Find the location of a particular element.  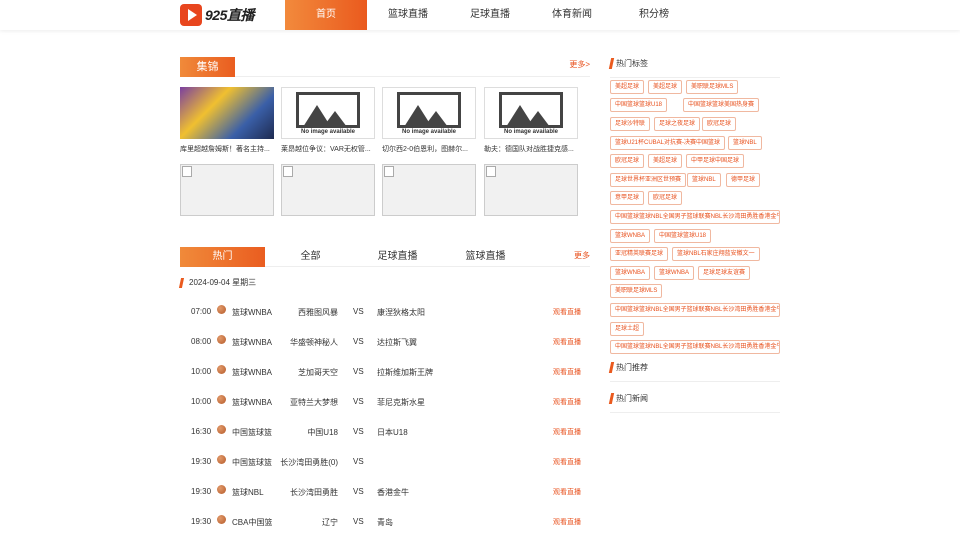

hot-tags-header: 热门标签 is located at coordinates (694, 68).